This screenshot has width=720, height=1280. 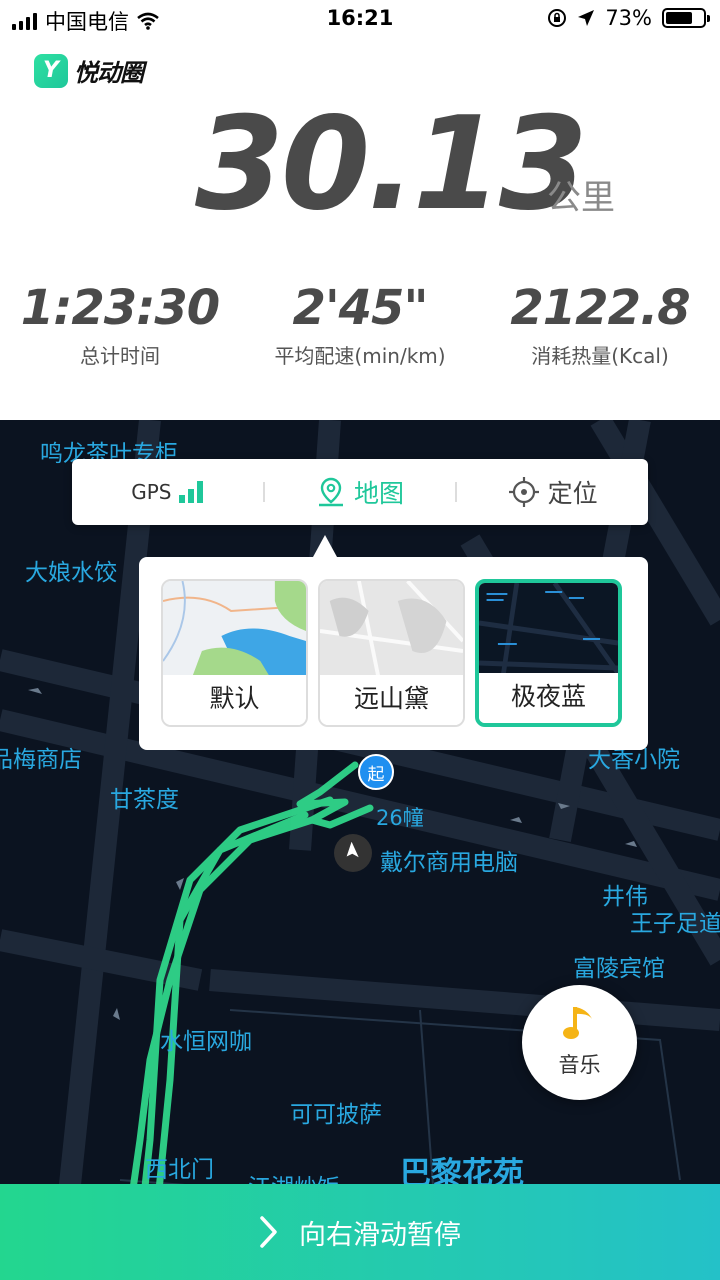 What do you see at coordinates (268, 1232) in the screenshot?
I see `chevron-right-icon` at bounding box center [268, 1232].